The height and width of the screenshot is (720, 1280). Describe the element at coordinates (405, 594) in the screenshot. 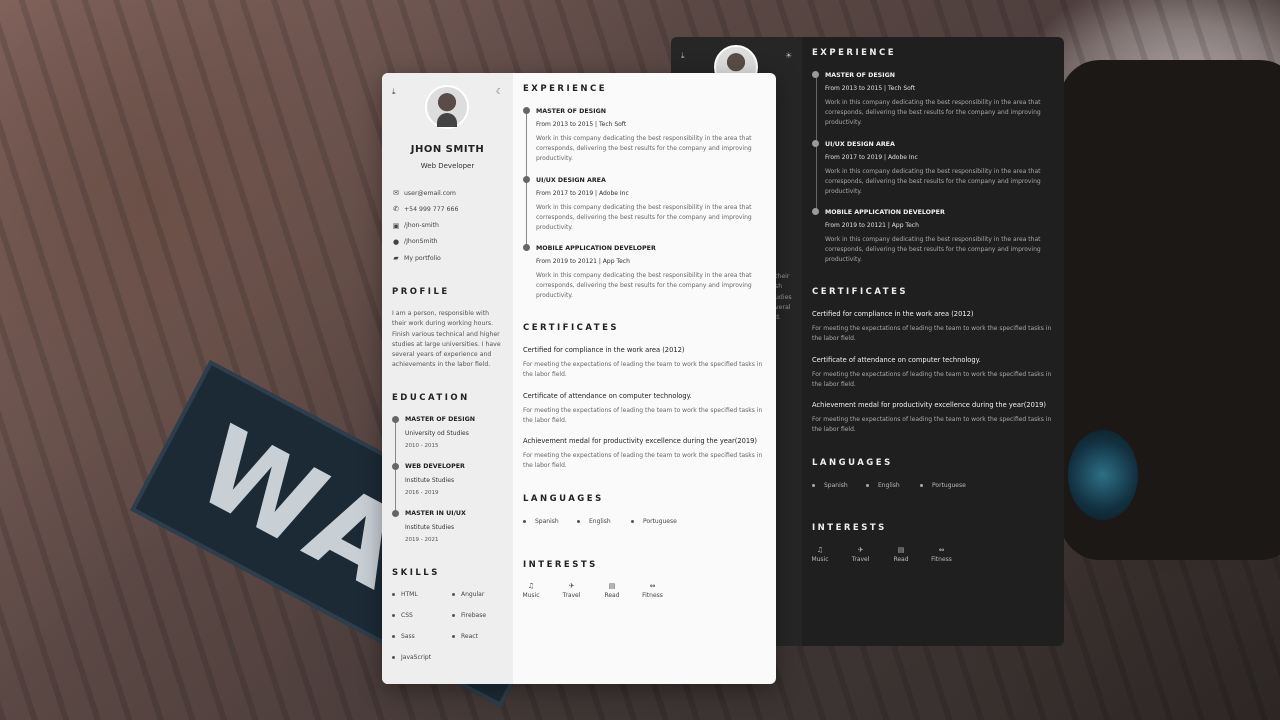

I see `skill-item: HTML` at that location.